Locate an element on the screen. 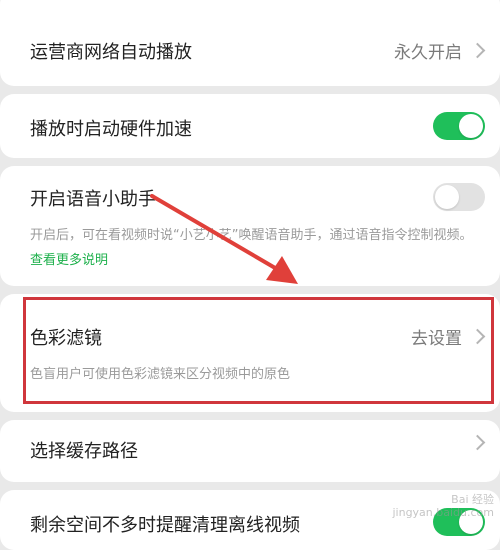 The height and width of the screenshot is (550, 500). cache-path-row: 选择缓存路径 is located at coordinates (250, 451).